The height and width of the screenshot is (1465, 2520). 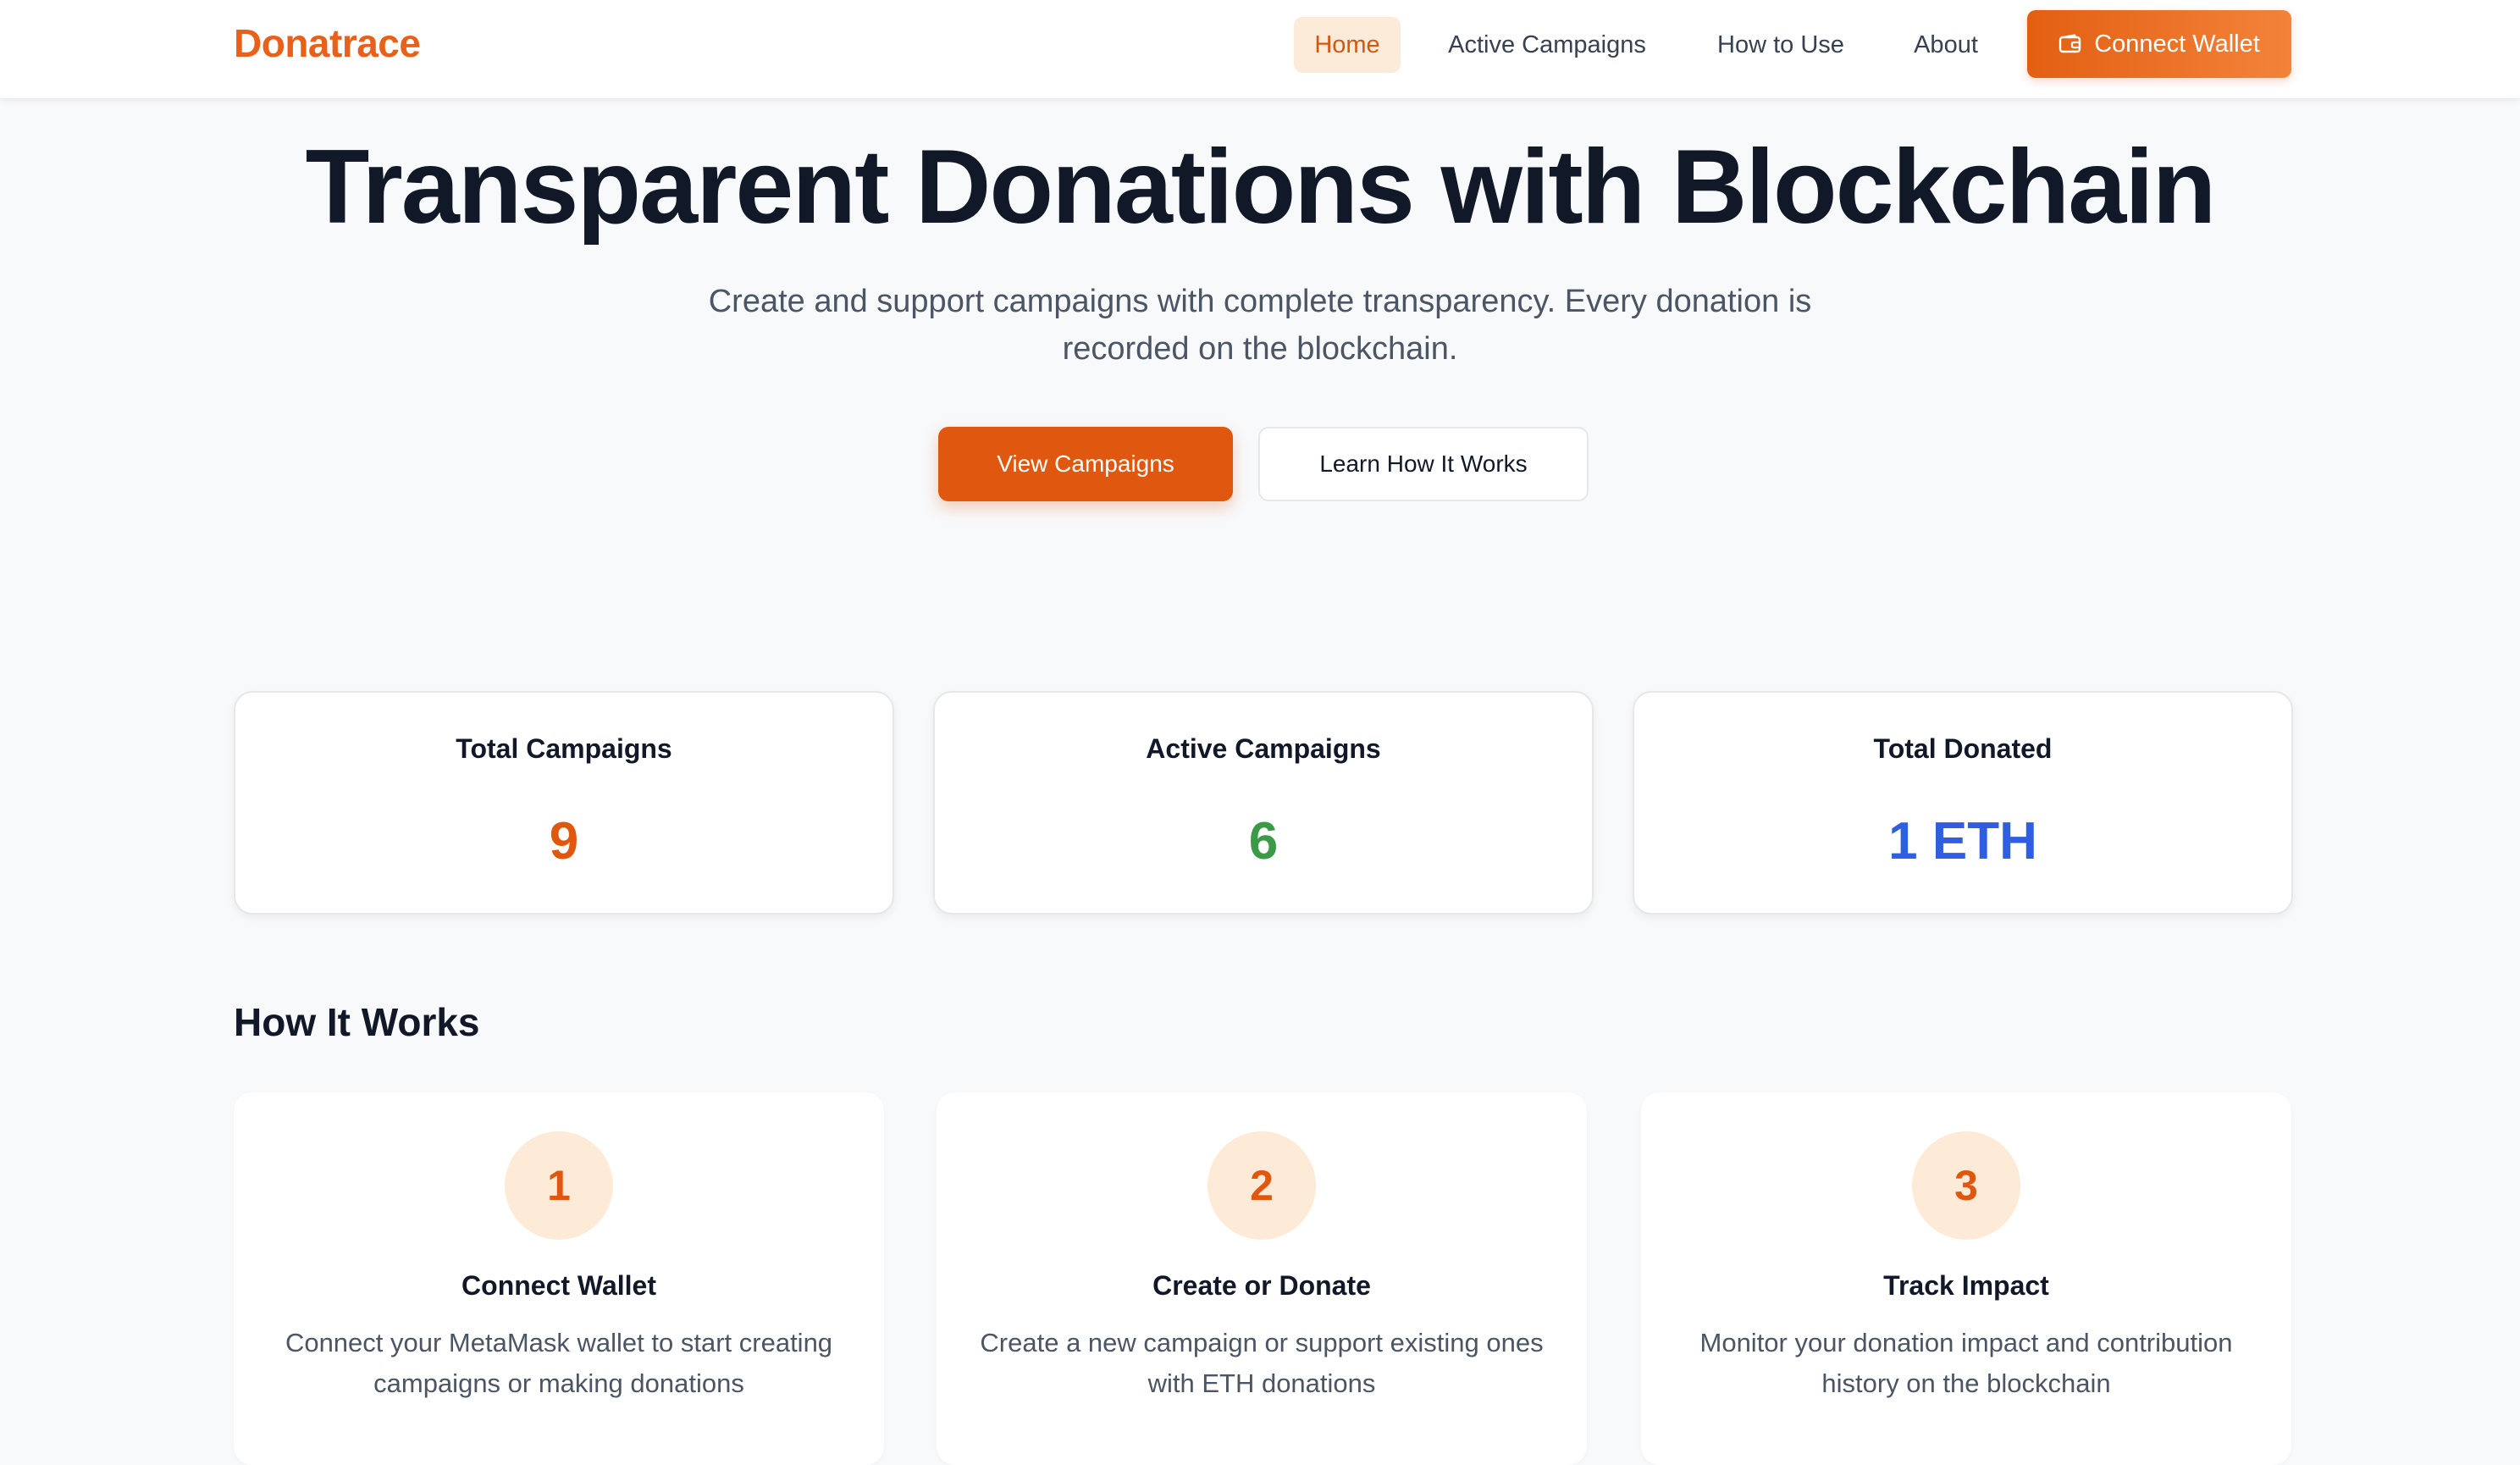 What do you see at coordinates (1963, 748) in the screenshot?
I see `stat-label: Total Donated` at bounding box center [1963, 748].